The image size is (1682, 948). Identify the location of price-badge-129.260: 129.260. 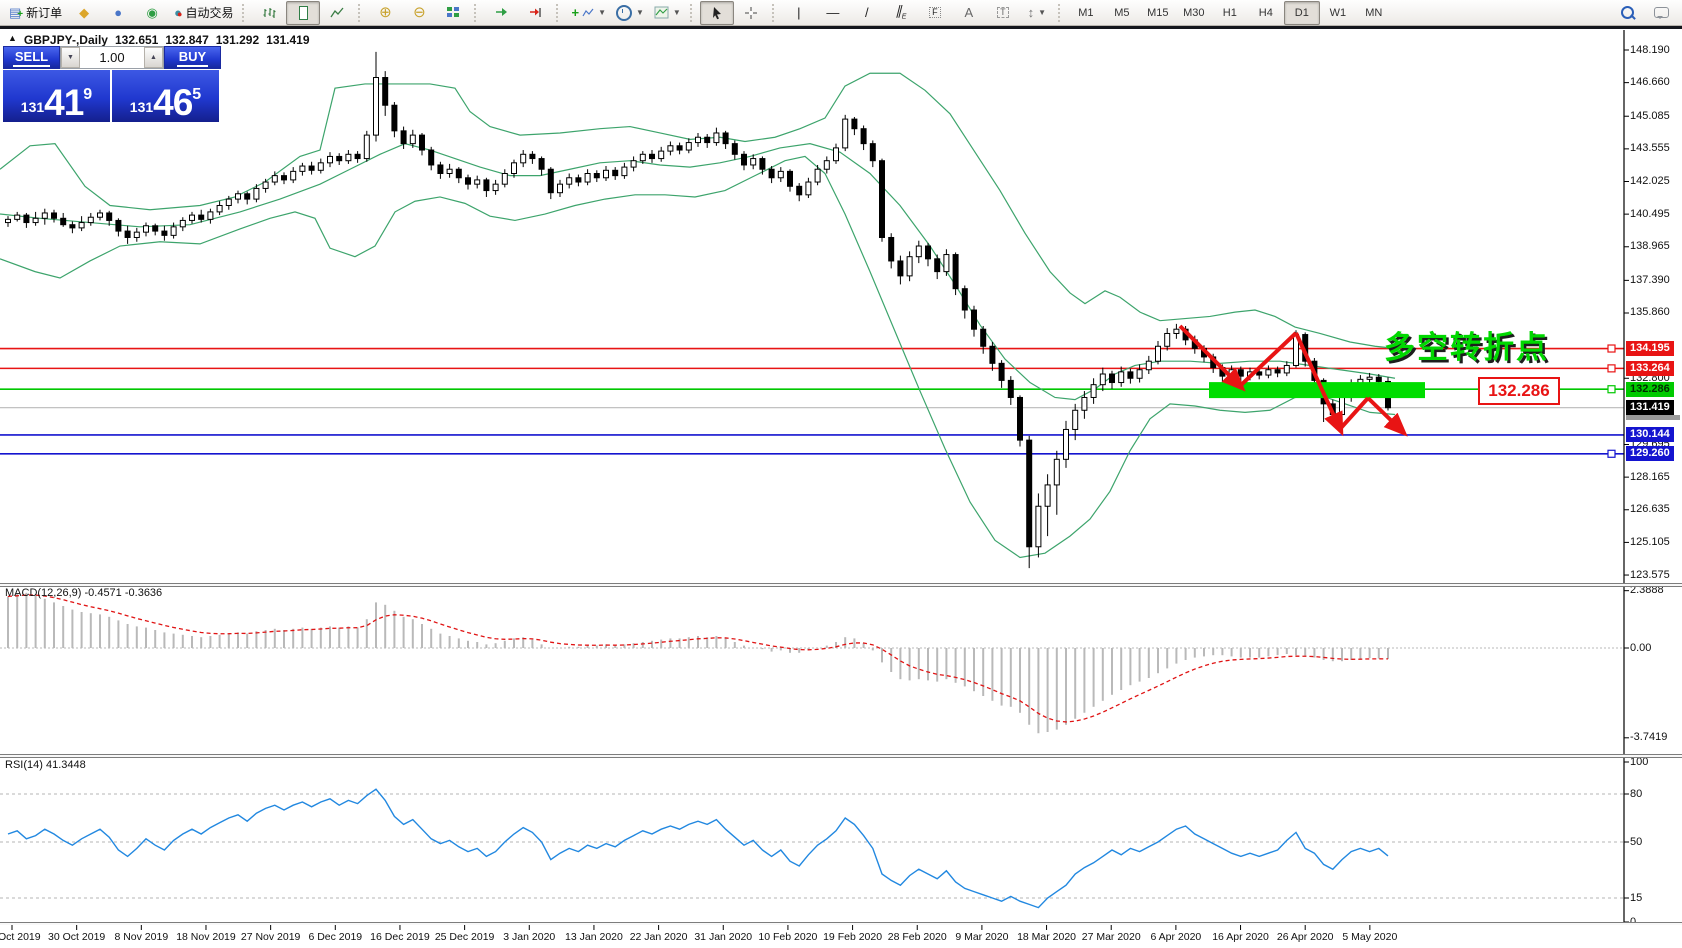
(1650, 454).